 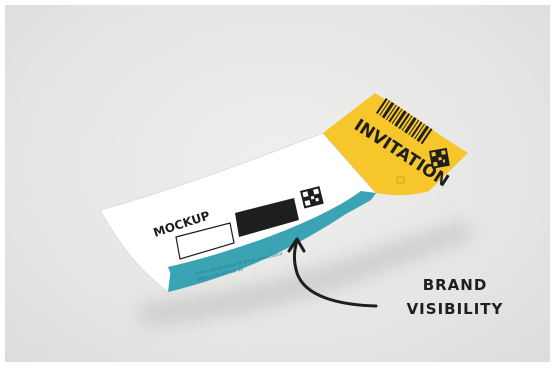 I want to click on annotation-line1: BRAND, so click(x=455, y=285).